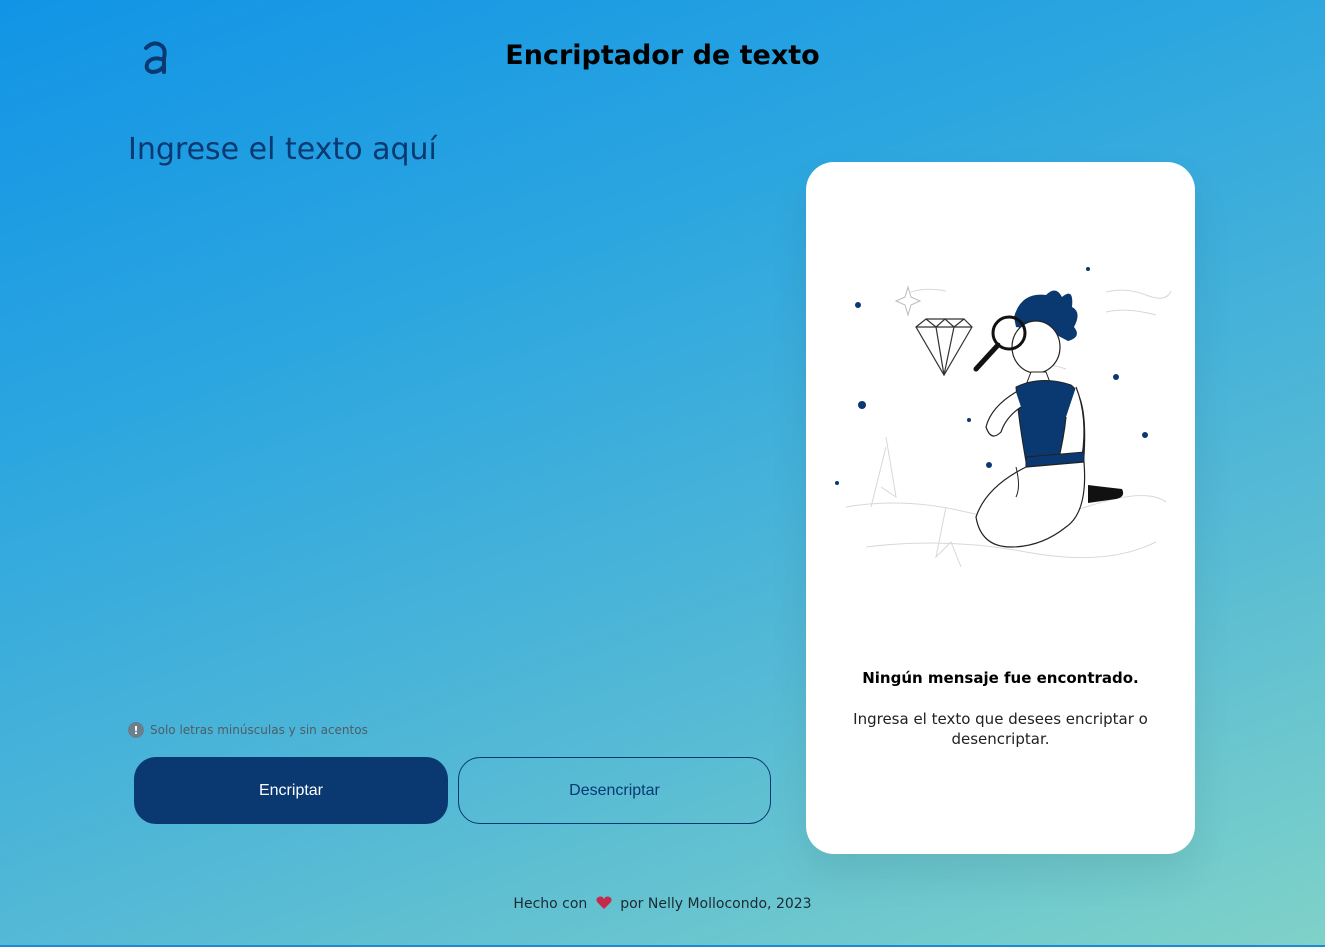 The width and height of the screenshot is (1325, 947). Describe the element at coordinates (614, 790) in the screenshot. I see `decrypt-button: Desencriptar` at that location.